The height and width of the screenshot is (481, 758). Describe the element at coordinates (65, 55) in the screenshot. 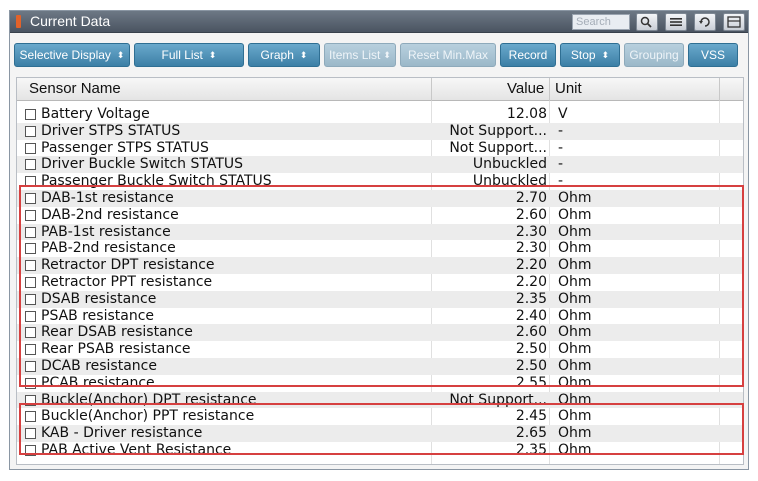

I see `selective-display-label: Selective Display` at that location.